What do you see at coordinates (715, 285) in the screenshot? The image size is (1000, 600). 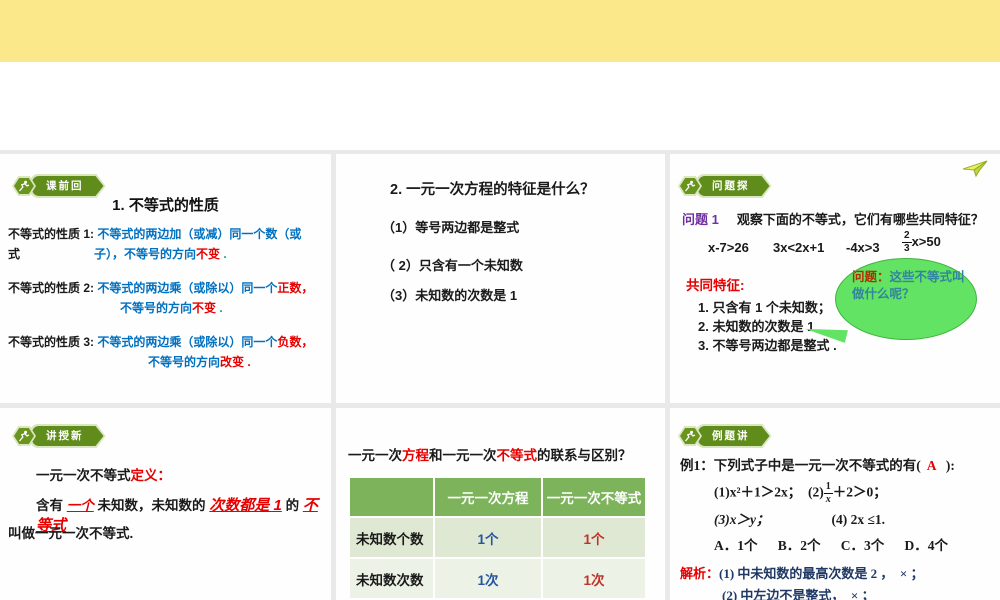 I see `common-features-label: 共同特征:` at bounding box center [715, 285].